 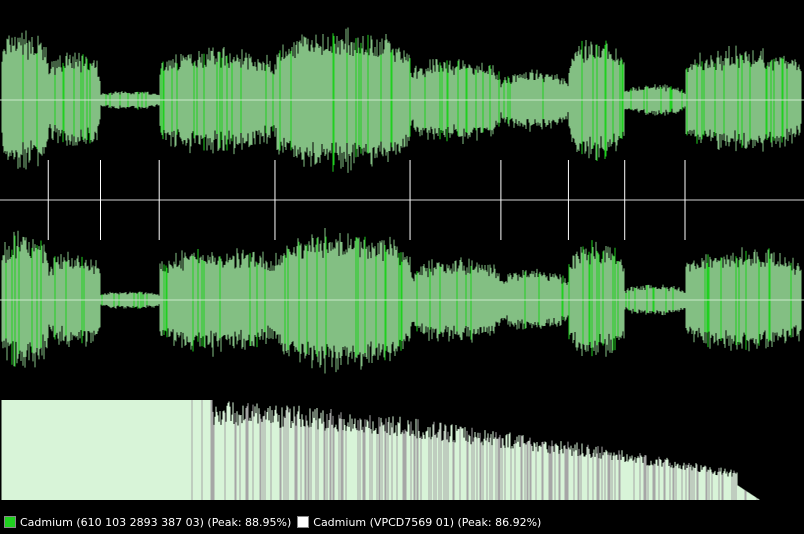 I want to click on legend-swatch-green, so click(x=10, y=522).